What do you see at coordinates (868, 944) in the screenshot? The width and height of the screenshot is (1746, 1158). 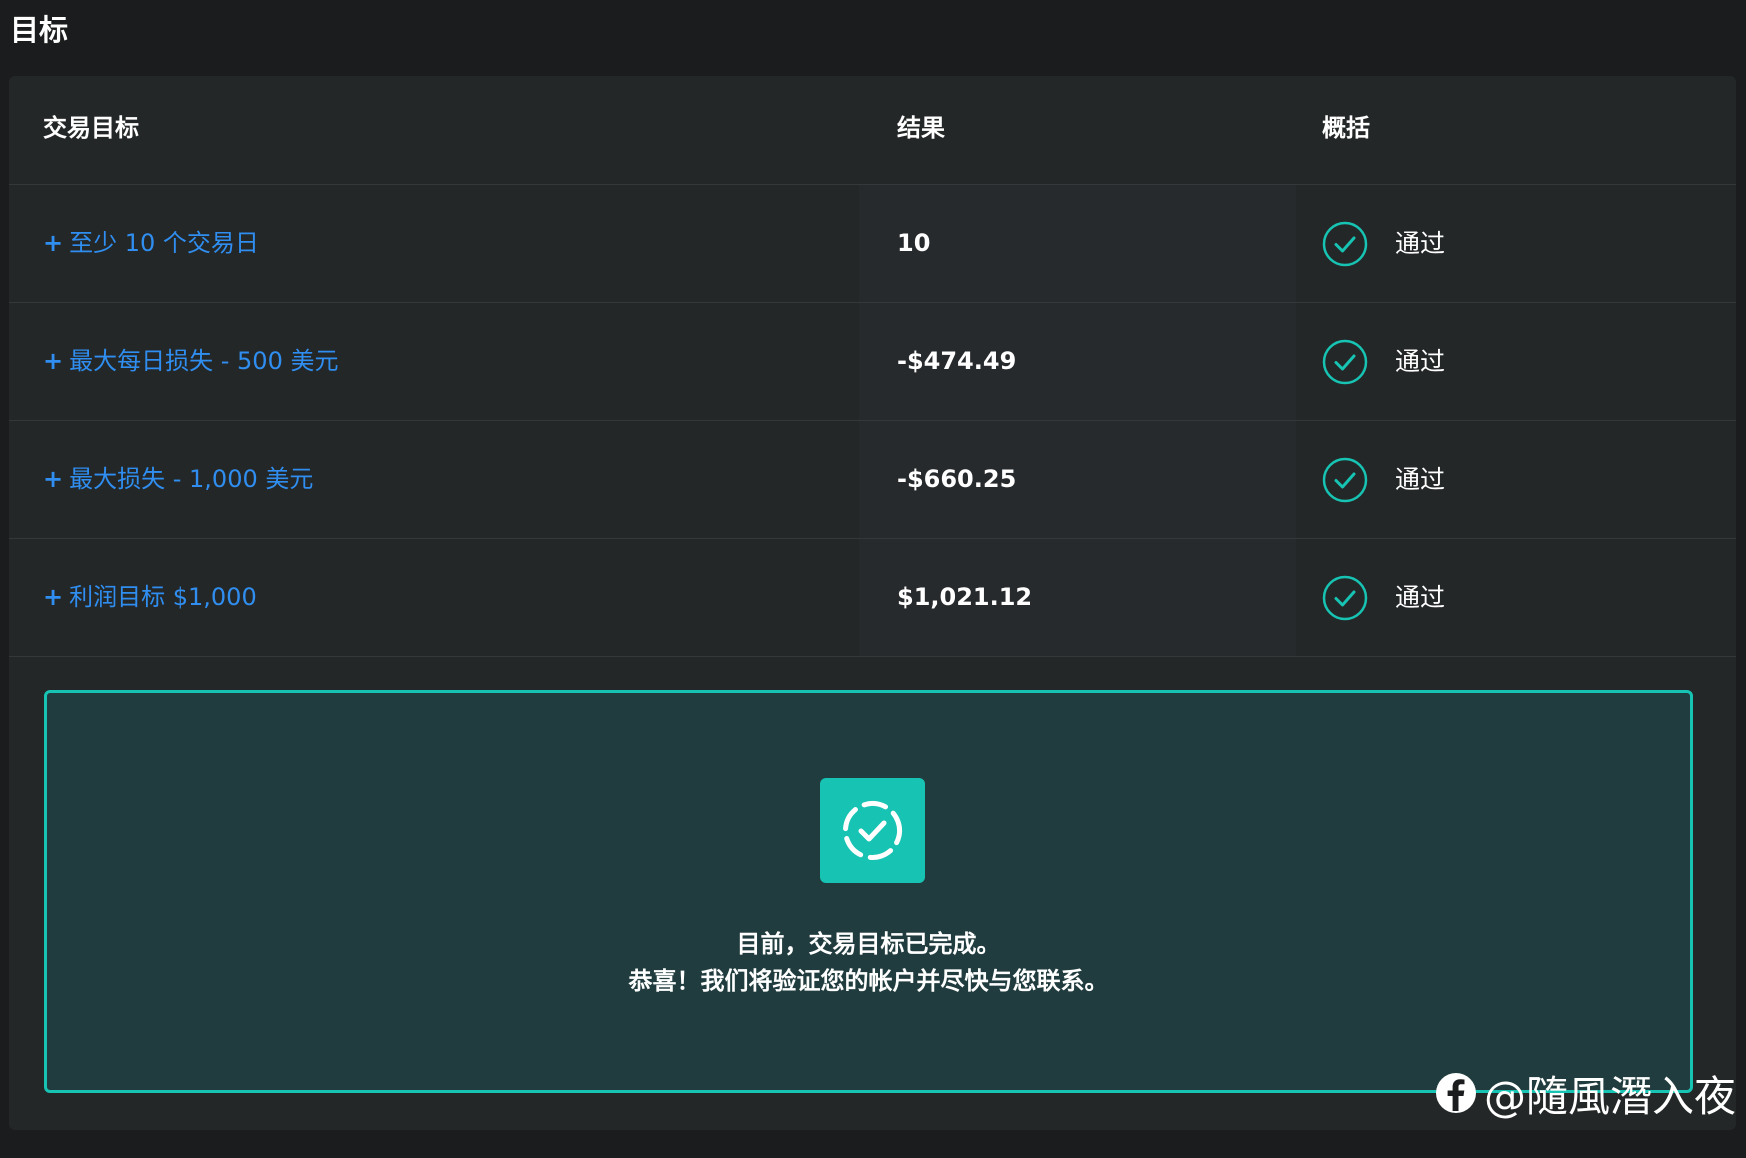 I see `success-message-line1: 目前，交易目标已完成。` at bounding box center [868, 944].